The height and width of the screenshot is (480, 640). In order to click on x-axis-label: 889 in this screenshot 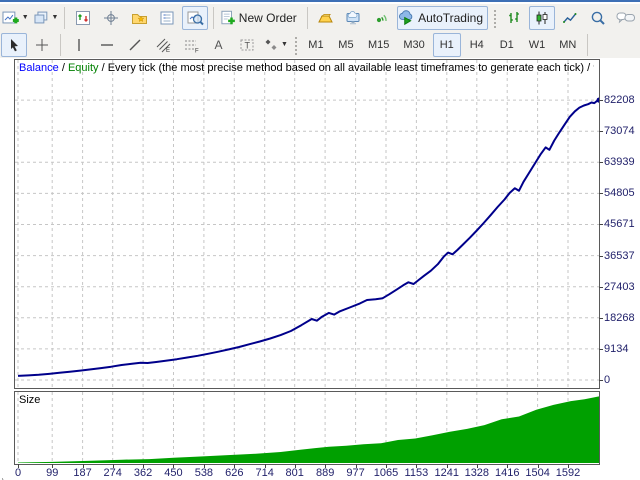, I will do `click(325, 473)`.